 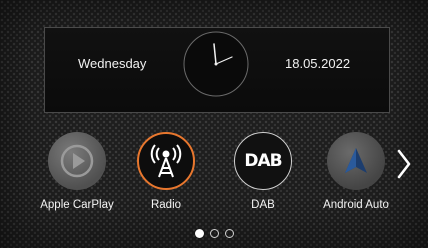 I want to click on app-tile-carplay: Apple CarPlay, so click(x=77, y=177).